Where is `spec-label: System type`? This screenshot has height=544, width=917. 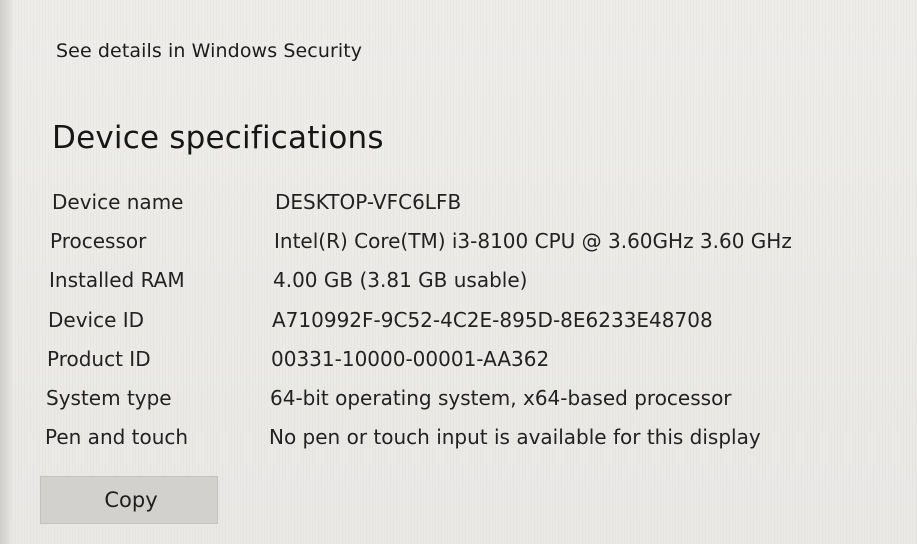 spec-label: System type is located at coordinates (109, 398).